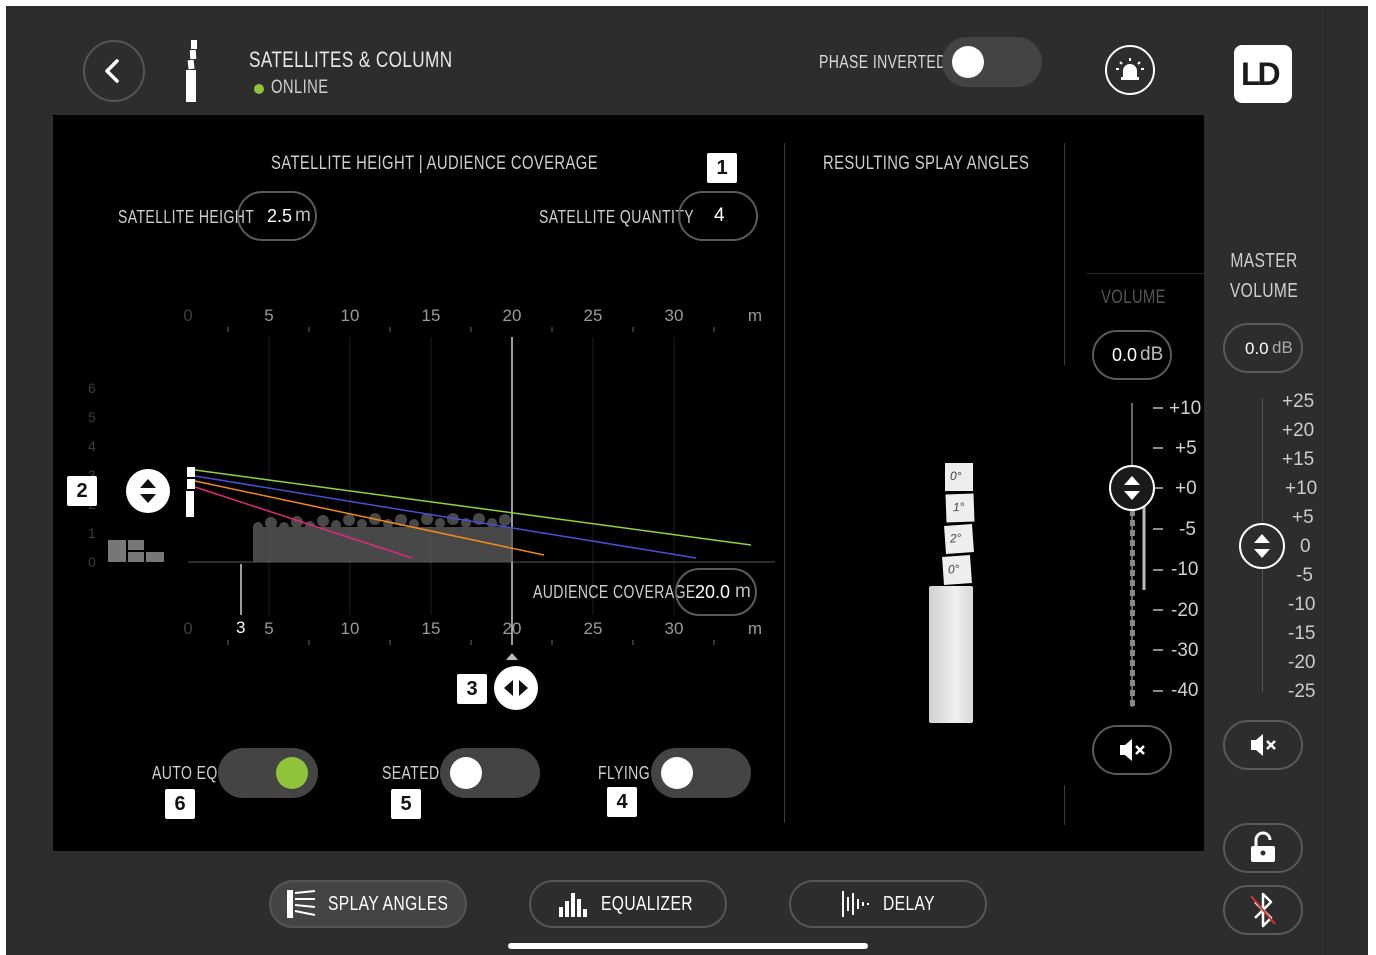  What do you see at coordinates (259, 89) in the screenshot?
I see `status-dot` at bounding box center [259, 89].